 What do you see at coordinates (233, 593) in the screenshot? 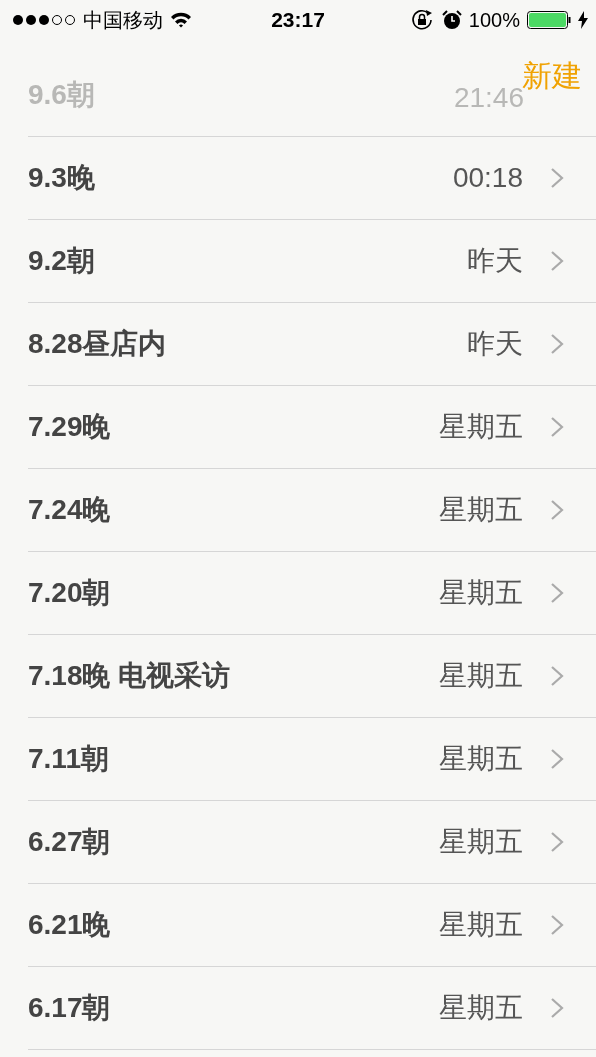
I see `note-title: 7.20朝` at bounding box center [233, 593].